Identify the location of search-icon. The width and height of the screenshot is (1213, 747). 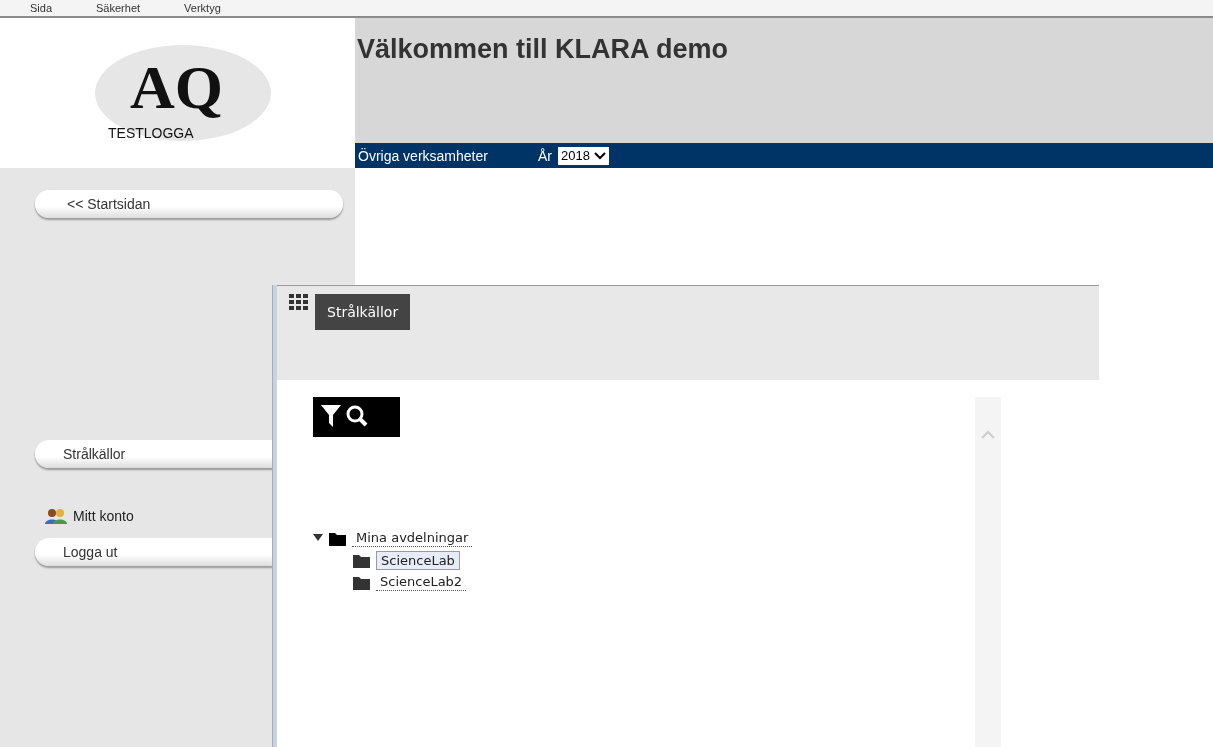
(357, 416).